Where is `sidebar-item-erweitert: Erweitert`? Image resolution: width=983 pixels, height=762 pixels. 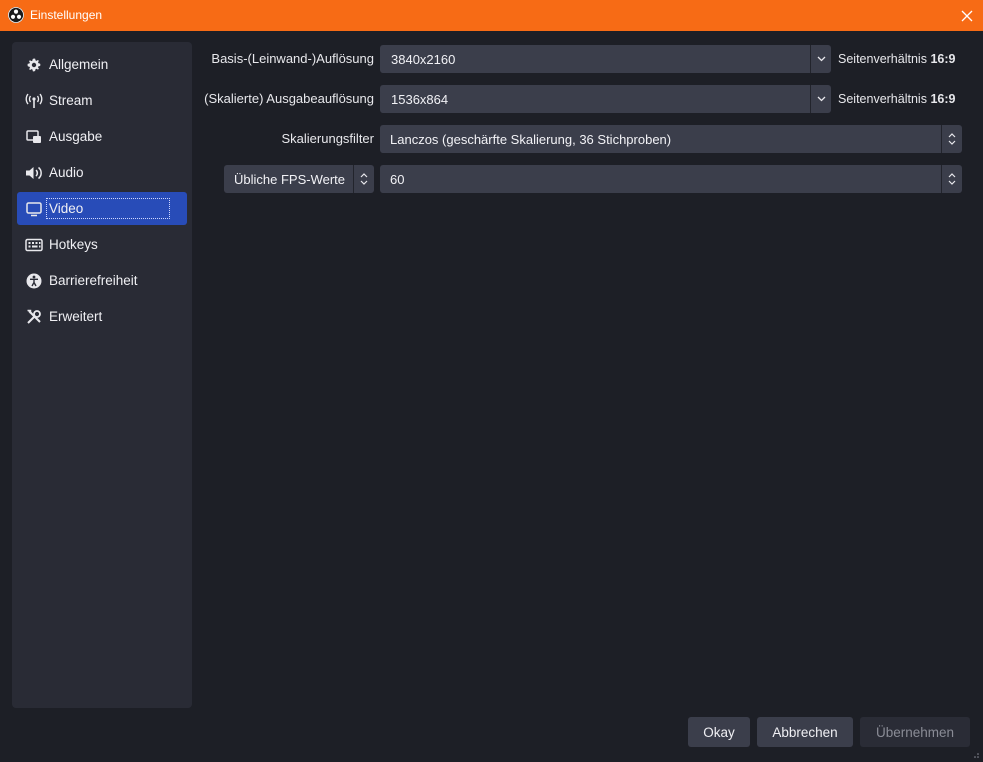
sidebar-item-erweitert: Erweitert is located at coordinates (102, 316).